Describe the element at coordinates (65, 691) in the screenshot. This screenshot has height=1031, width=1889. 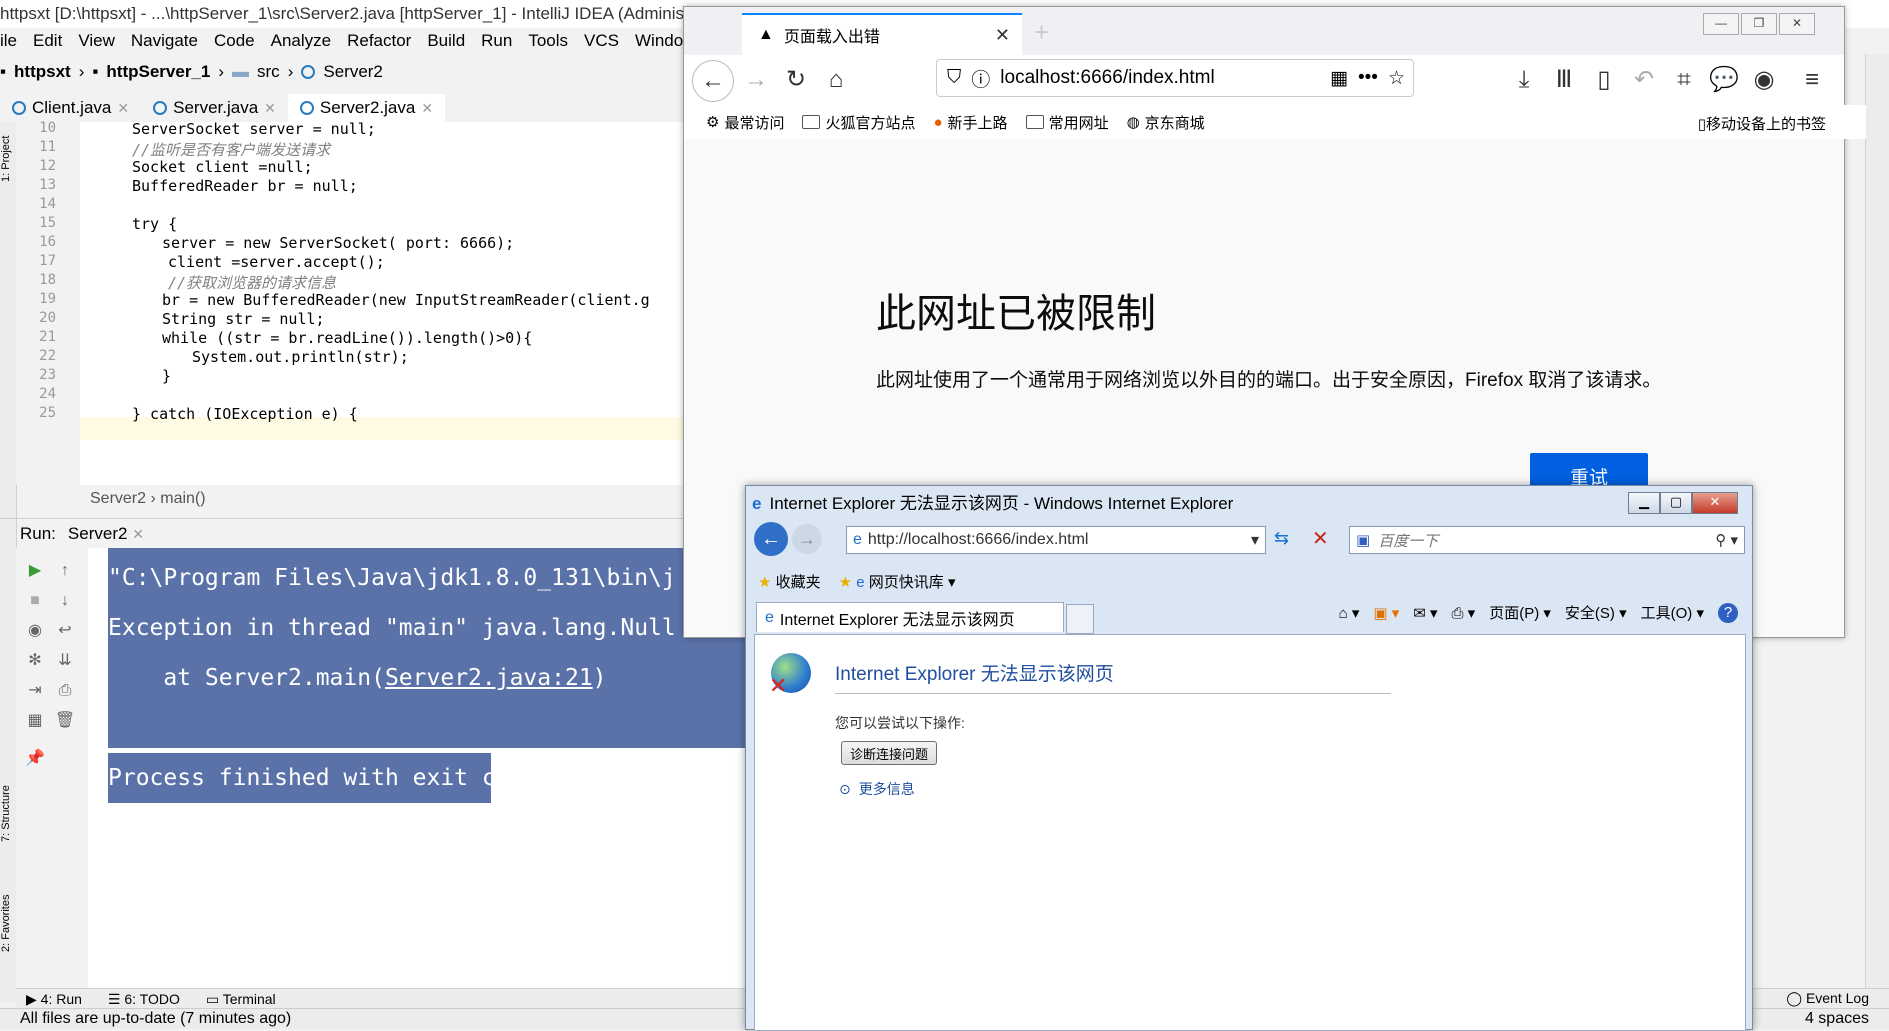
I see `print-icon: ⎙` at that location.